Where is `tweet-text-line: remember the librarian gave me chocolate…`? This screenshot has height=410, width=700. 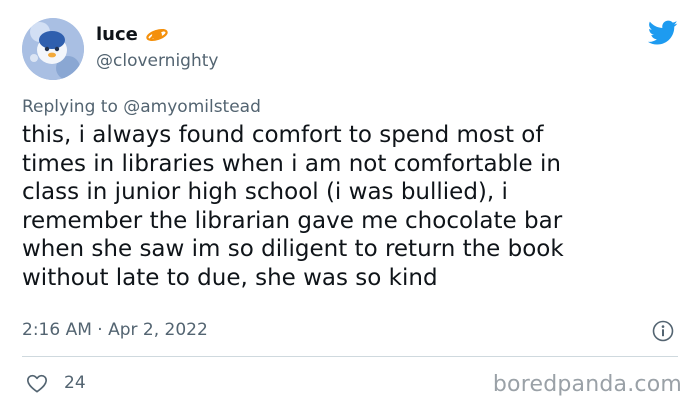
tweet-text-line: remember the librarian gave me chocolate… is located at coordinates (292, 220).